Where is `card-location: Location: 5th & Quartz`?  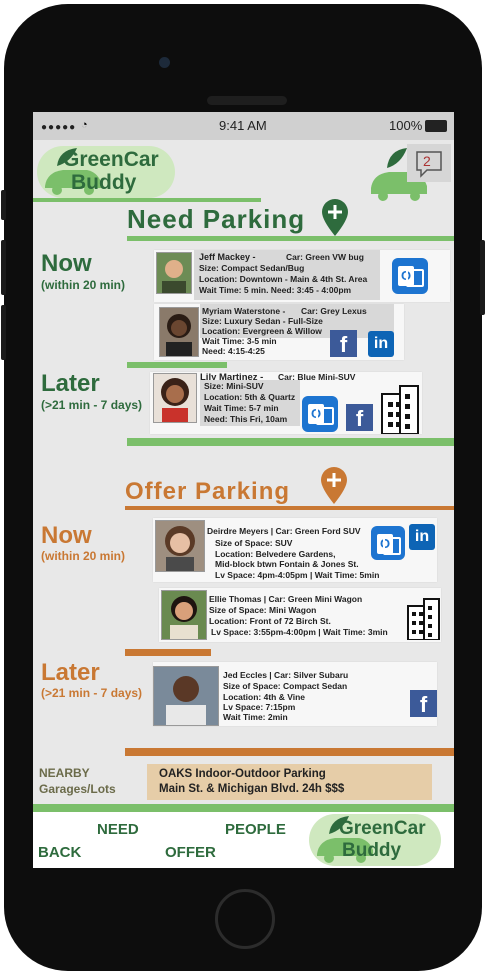 card-location: Location: 5th & Quartz is located at coordinates (250, 397).